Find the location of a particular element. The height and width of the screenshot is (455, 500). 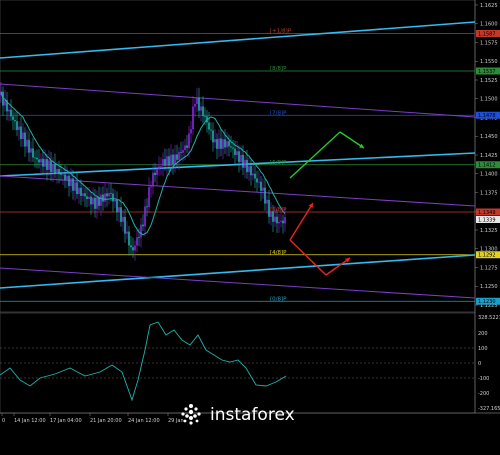

time-tick-label: 21 Jan 20:00 is located at coordinates (106, 421).